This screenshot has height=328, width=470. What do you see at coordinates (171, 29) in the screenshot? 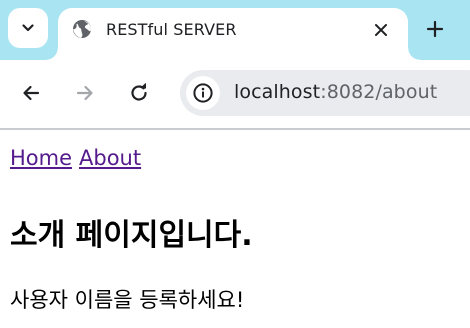
I see `tab-title: RESTful SERVER` at bounding box center [171, 29].